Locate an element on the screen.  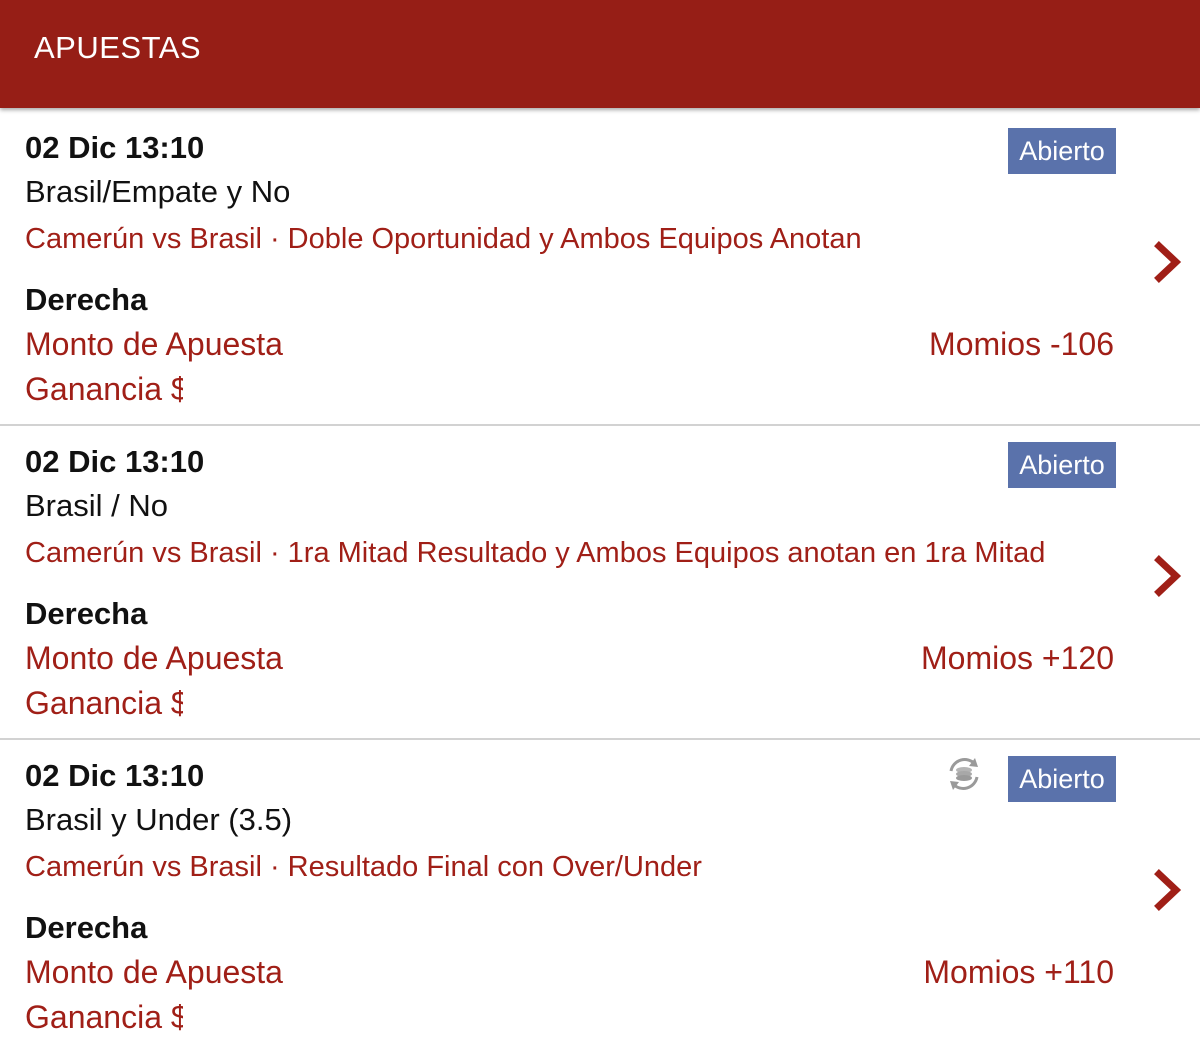
odds-value: Momios +120 is located at coordinates (1017, 658).